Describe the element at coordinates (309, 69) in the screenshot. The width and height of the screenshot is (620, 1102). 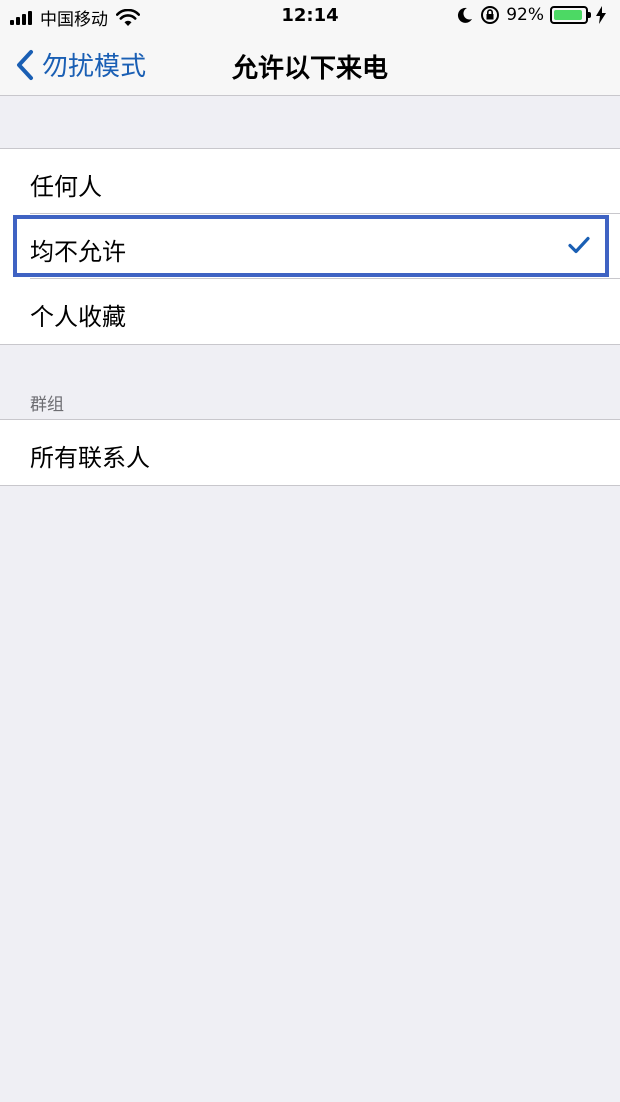
I see `page-title: 允许以下来电` at that location.